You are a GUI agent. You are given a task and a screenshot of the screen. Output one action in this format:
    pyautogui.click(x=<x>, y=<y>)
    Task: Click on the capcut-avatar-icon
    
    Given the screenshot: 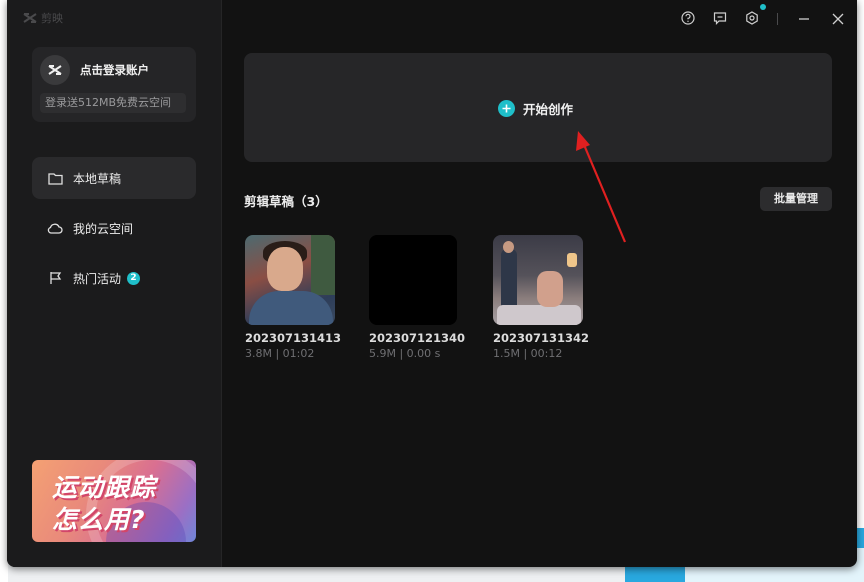 What is the action you would take?
    pyautogui.click(x=55, y=70)
    